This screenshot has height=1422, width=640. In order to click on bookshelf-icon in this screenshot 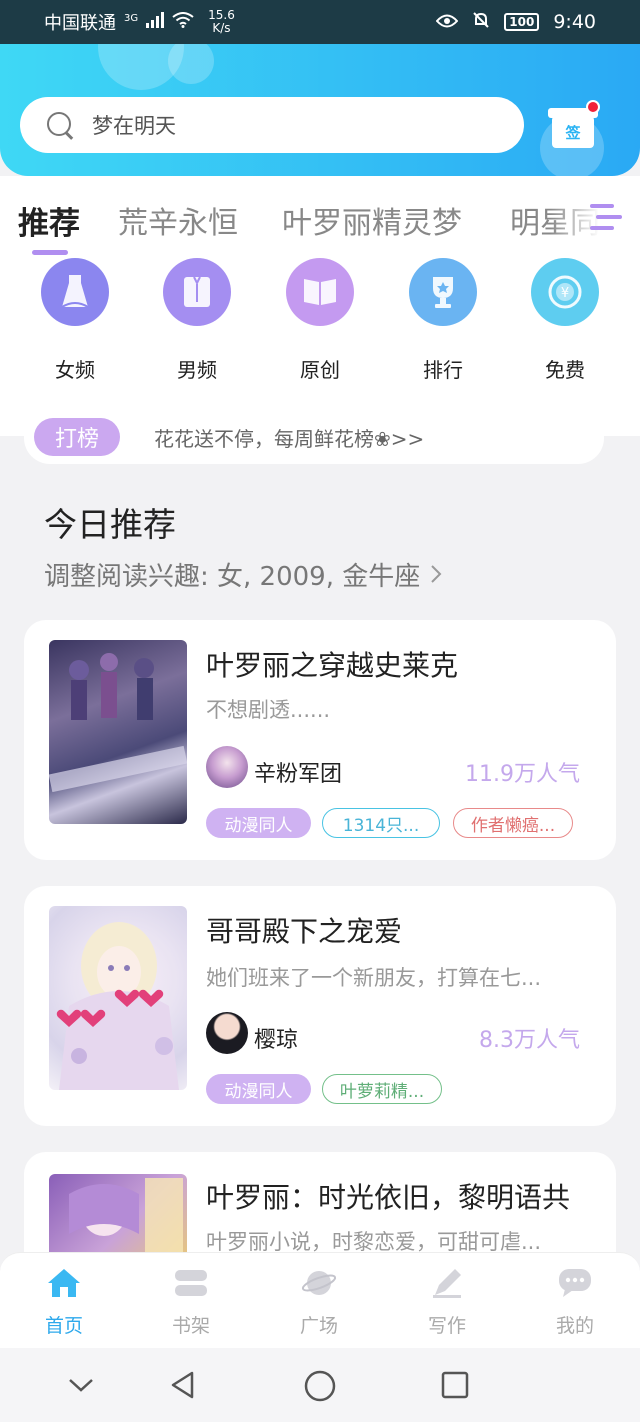, I will do `click(191, 1283)`.